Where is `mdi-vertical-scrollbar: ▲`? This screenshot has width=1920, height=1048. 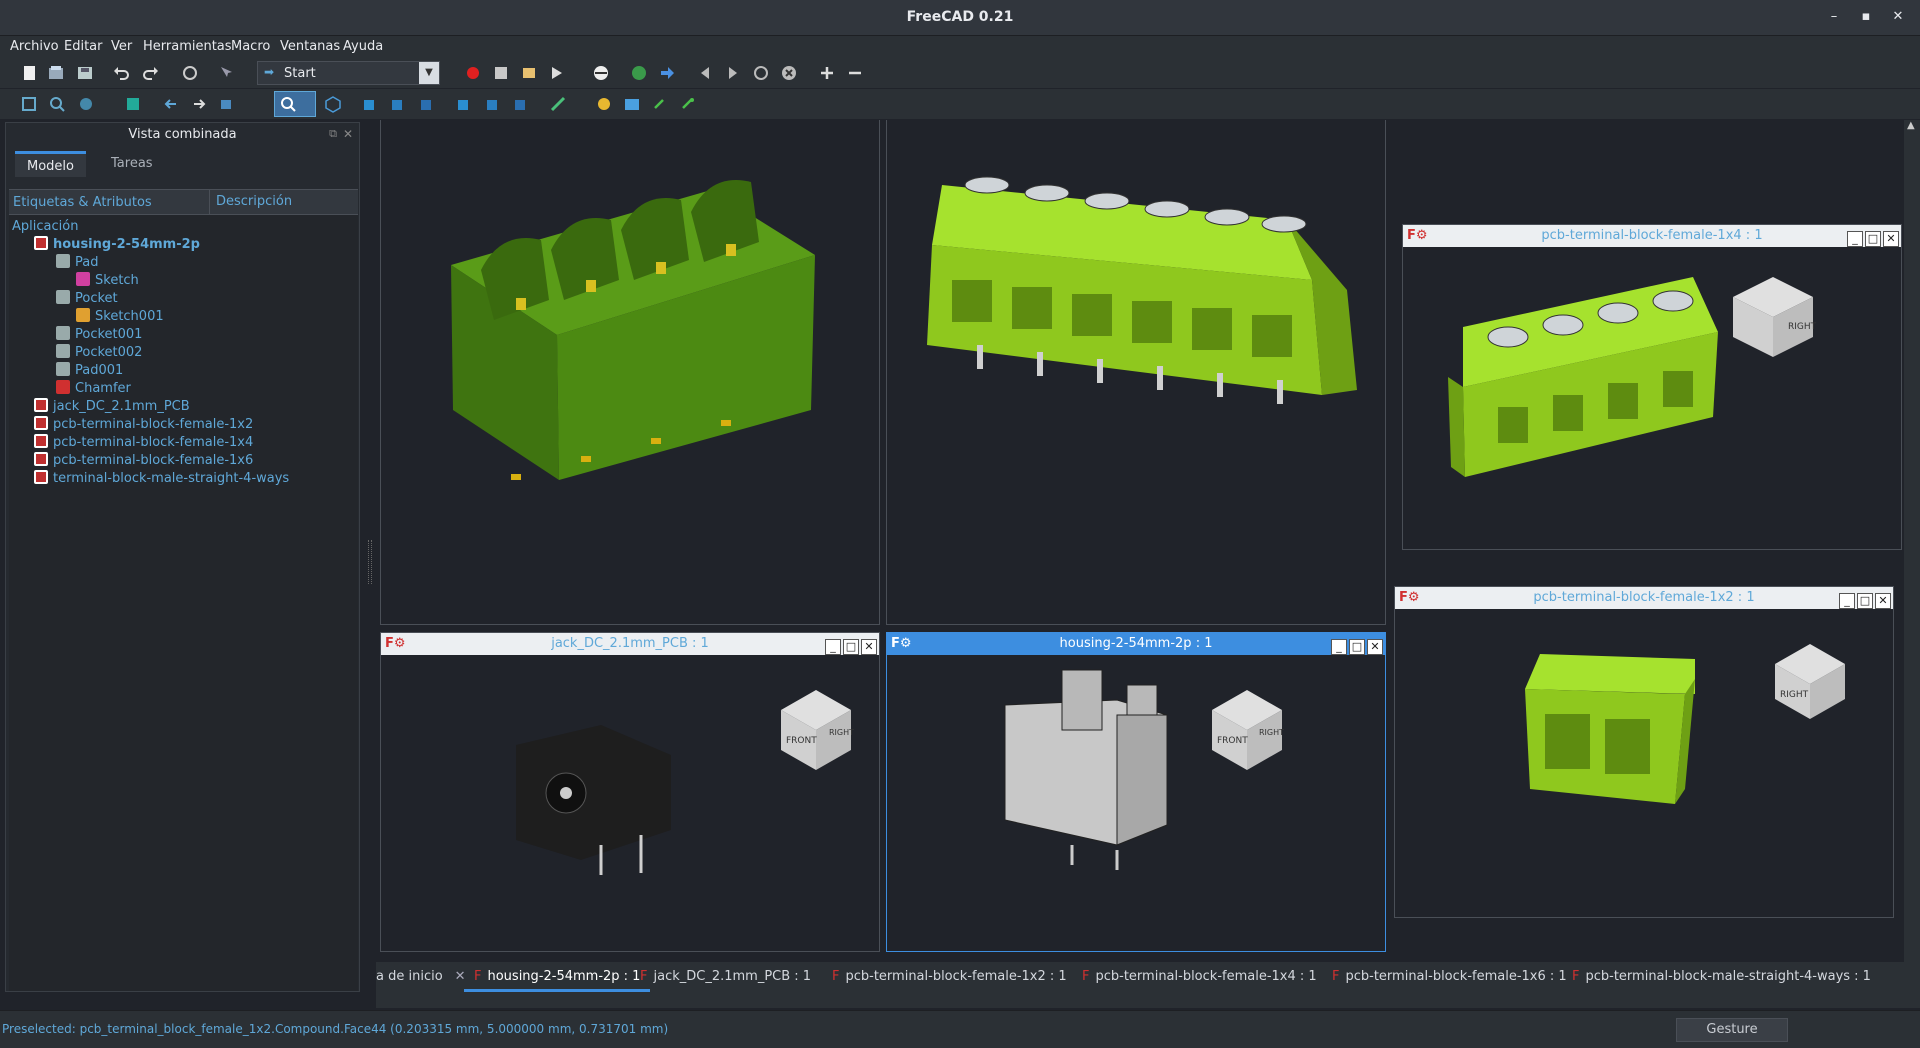
mdi-vertical-scrollbar: ▲ is located at coordinates (1912, 541).